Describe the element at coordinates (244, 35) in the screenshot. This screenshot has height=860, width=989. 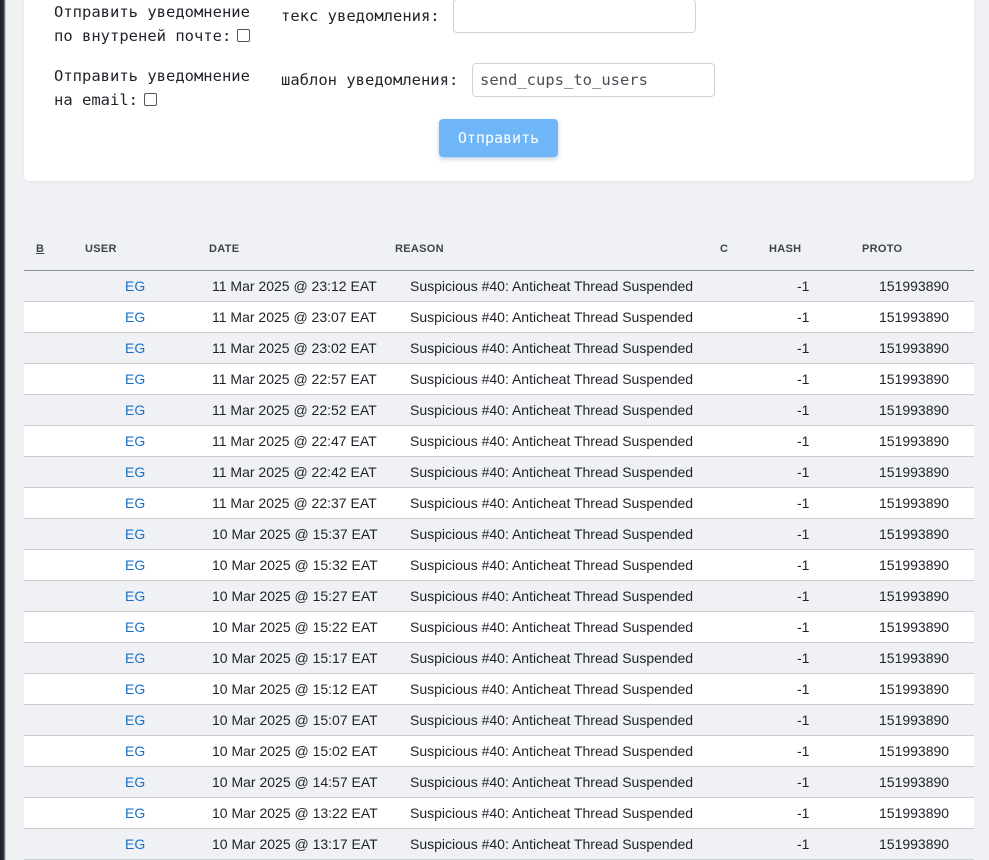
I see `internal-mail-checkbox` at that location.